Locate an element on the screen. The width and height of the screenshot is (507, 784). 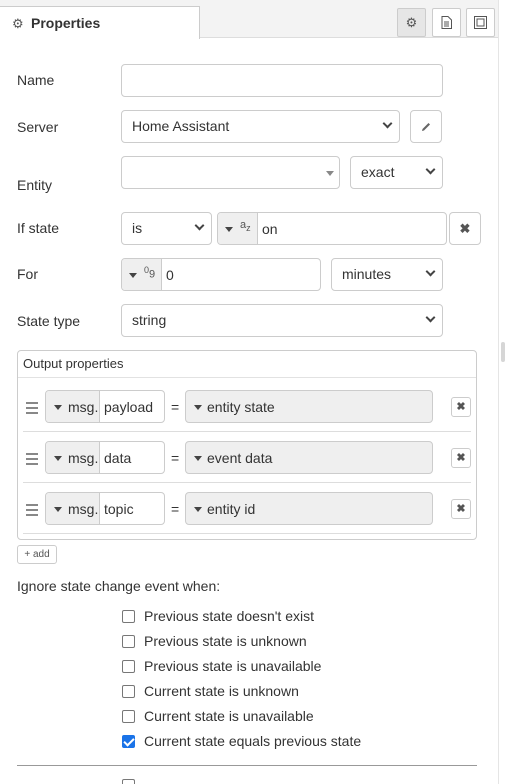
if-state-operator-value: is is located at coordinates (137, 228).